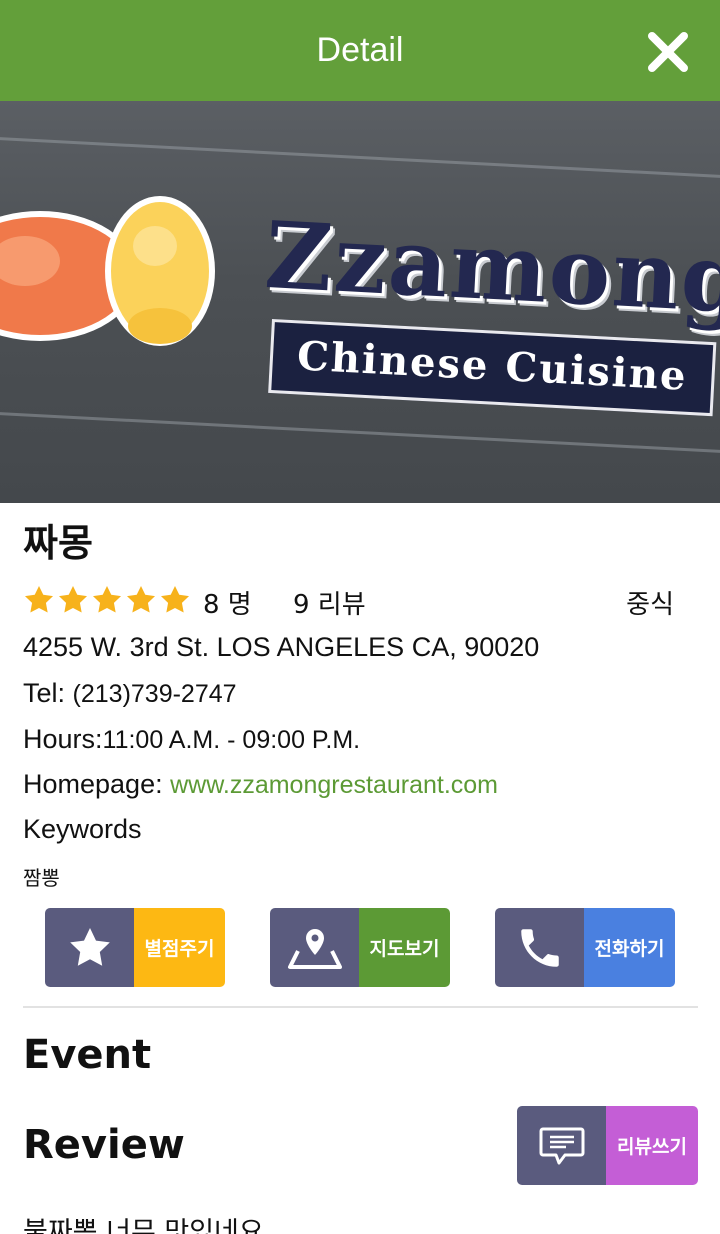 The height and width of the screenshot is (1234, 720). Describe the element at coordinates (97, 784) in the screenshot. I see `homepage-label: Homepage:` at that location.